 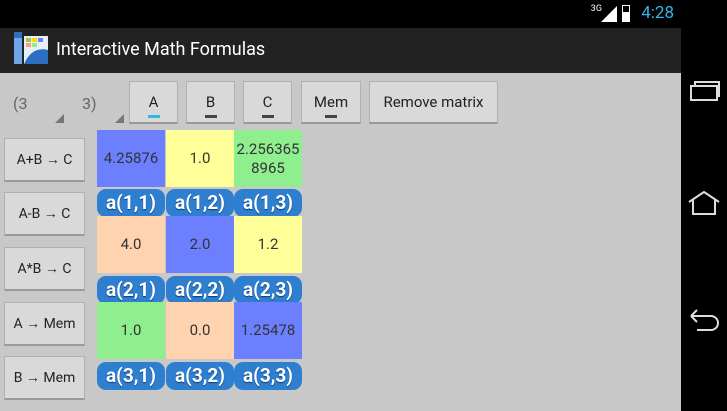 I want to click on matrix-cell: 4.25876, so click(x=131, y=158).